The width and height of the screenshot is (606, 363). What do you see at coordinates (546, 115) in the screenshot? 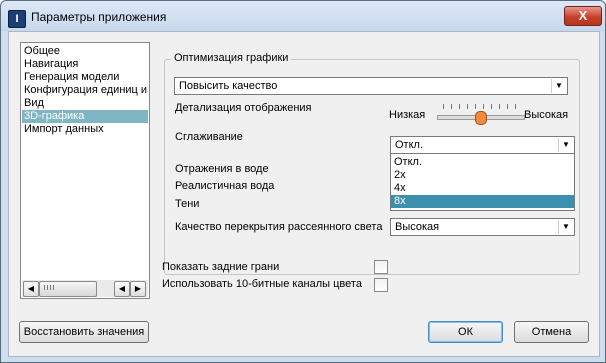
I see `detail-high-label: Высокая` at bounding box center [546, 115].